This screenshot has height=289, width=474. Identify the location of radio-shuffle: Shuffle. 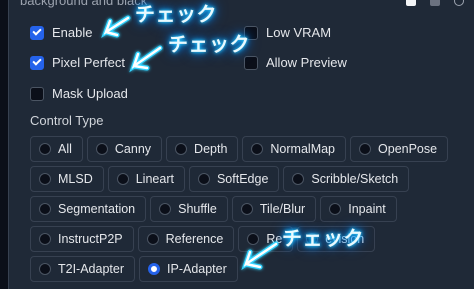
(189, 209).